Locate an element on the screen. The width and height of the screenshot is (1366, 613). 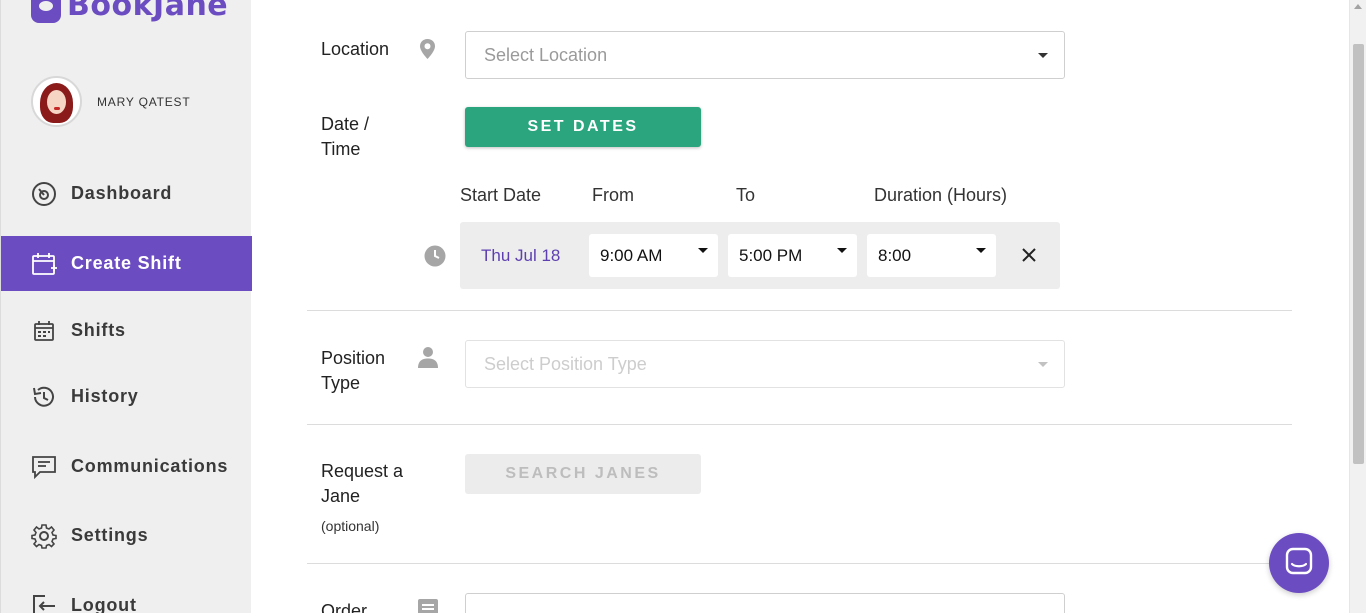
column-duration: Duration (Hours) is located at coordinates (941, 195).